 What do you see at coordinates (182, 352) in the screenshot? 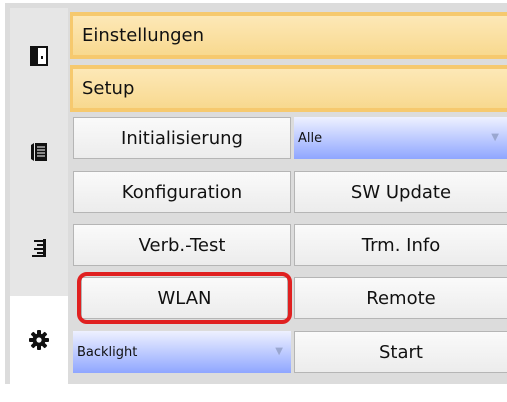
I see `backlight-select: Backlight ▼` at bounding box center [182, 352].